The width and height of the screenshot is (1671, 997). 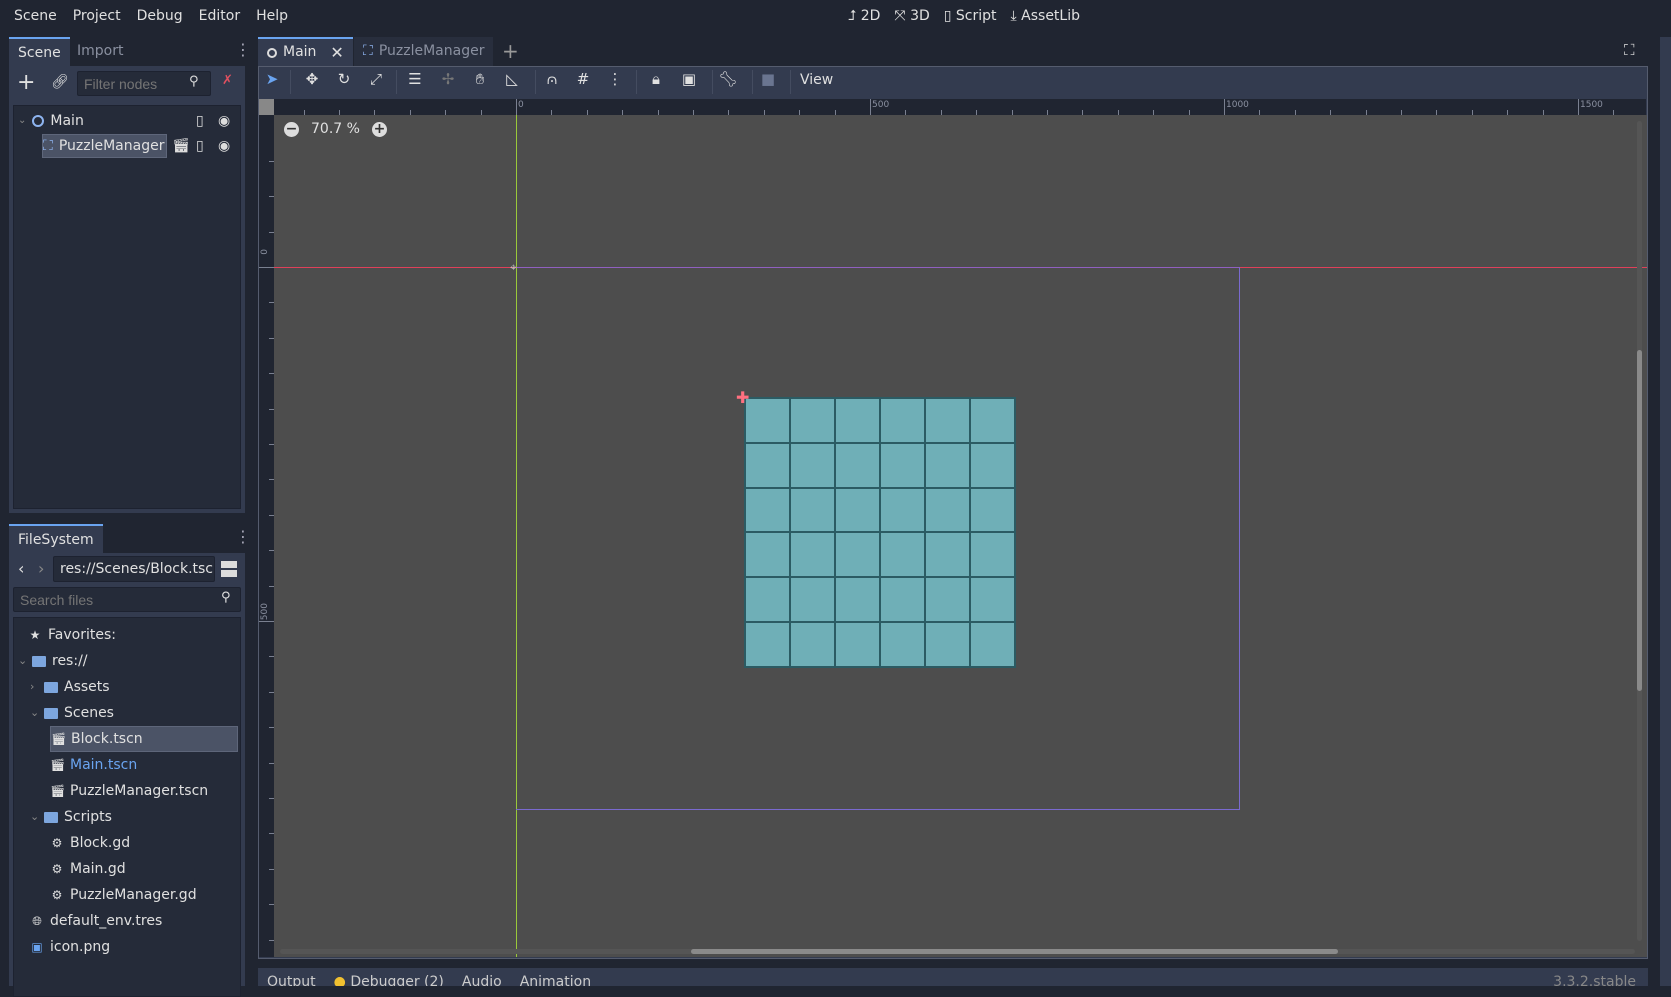 What do you see at coordinates (344, 79) in the screenshot?
I see `rotate-tool-icon: ↻` at bounding box center [344, 79].